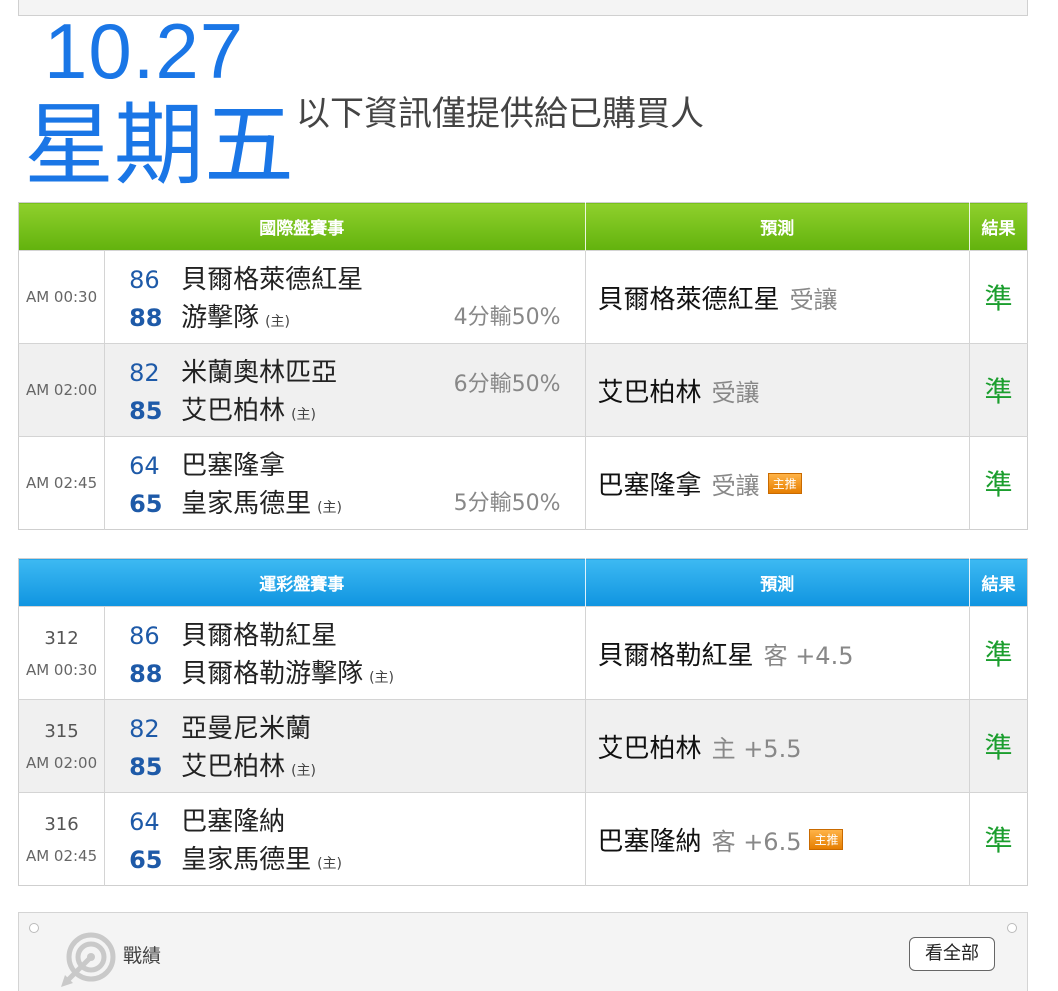 Image resolution: width=1058 pixels, height=991 pixels. What do you see at coordinates (144, 636) in the screenshot?
I see `away-score: 86` at bounding box center [144, 636].